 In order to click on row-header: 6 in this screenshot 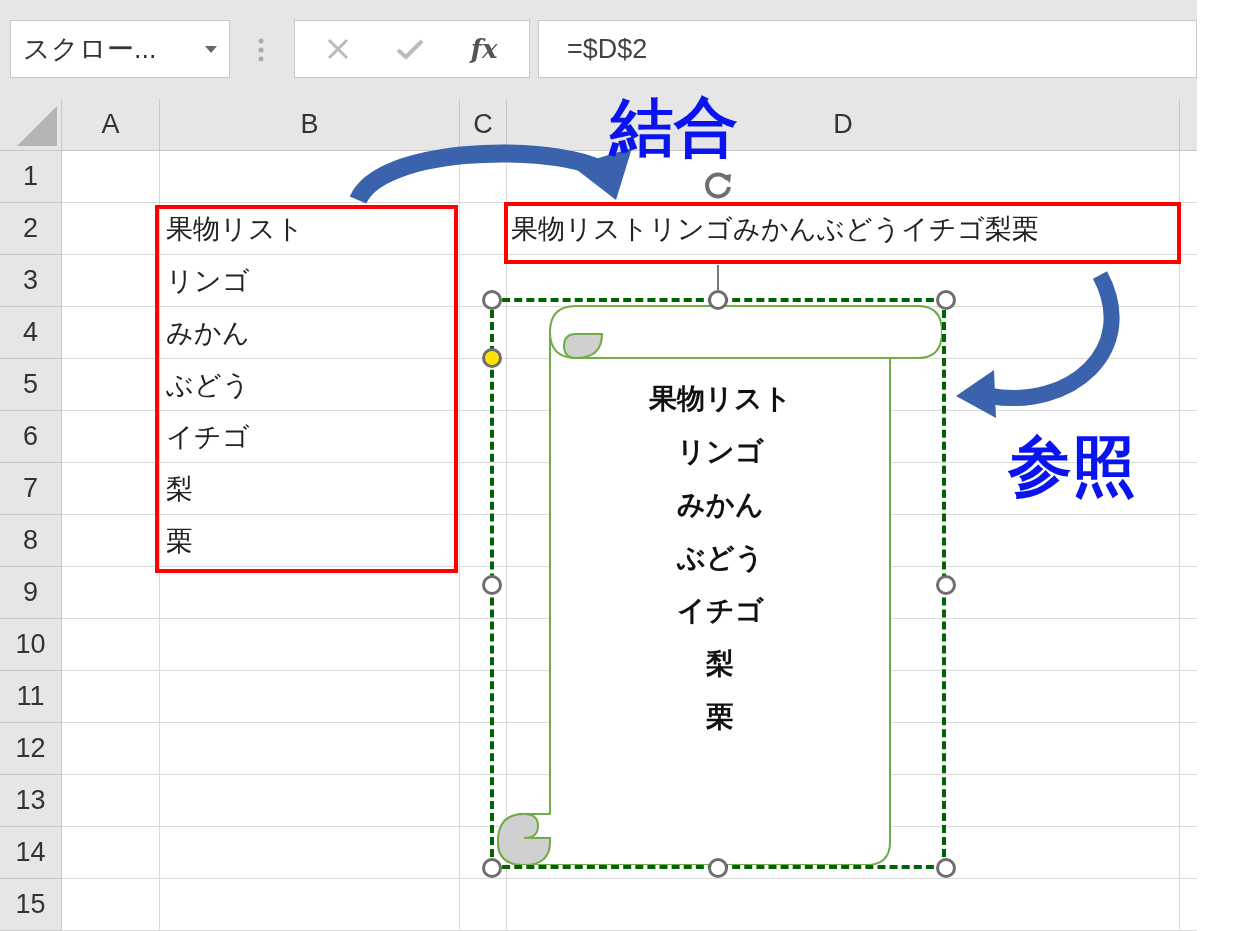, I will do `click(30, 436)`.